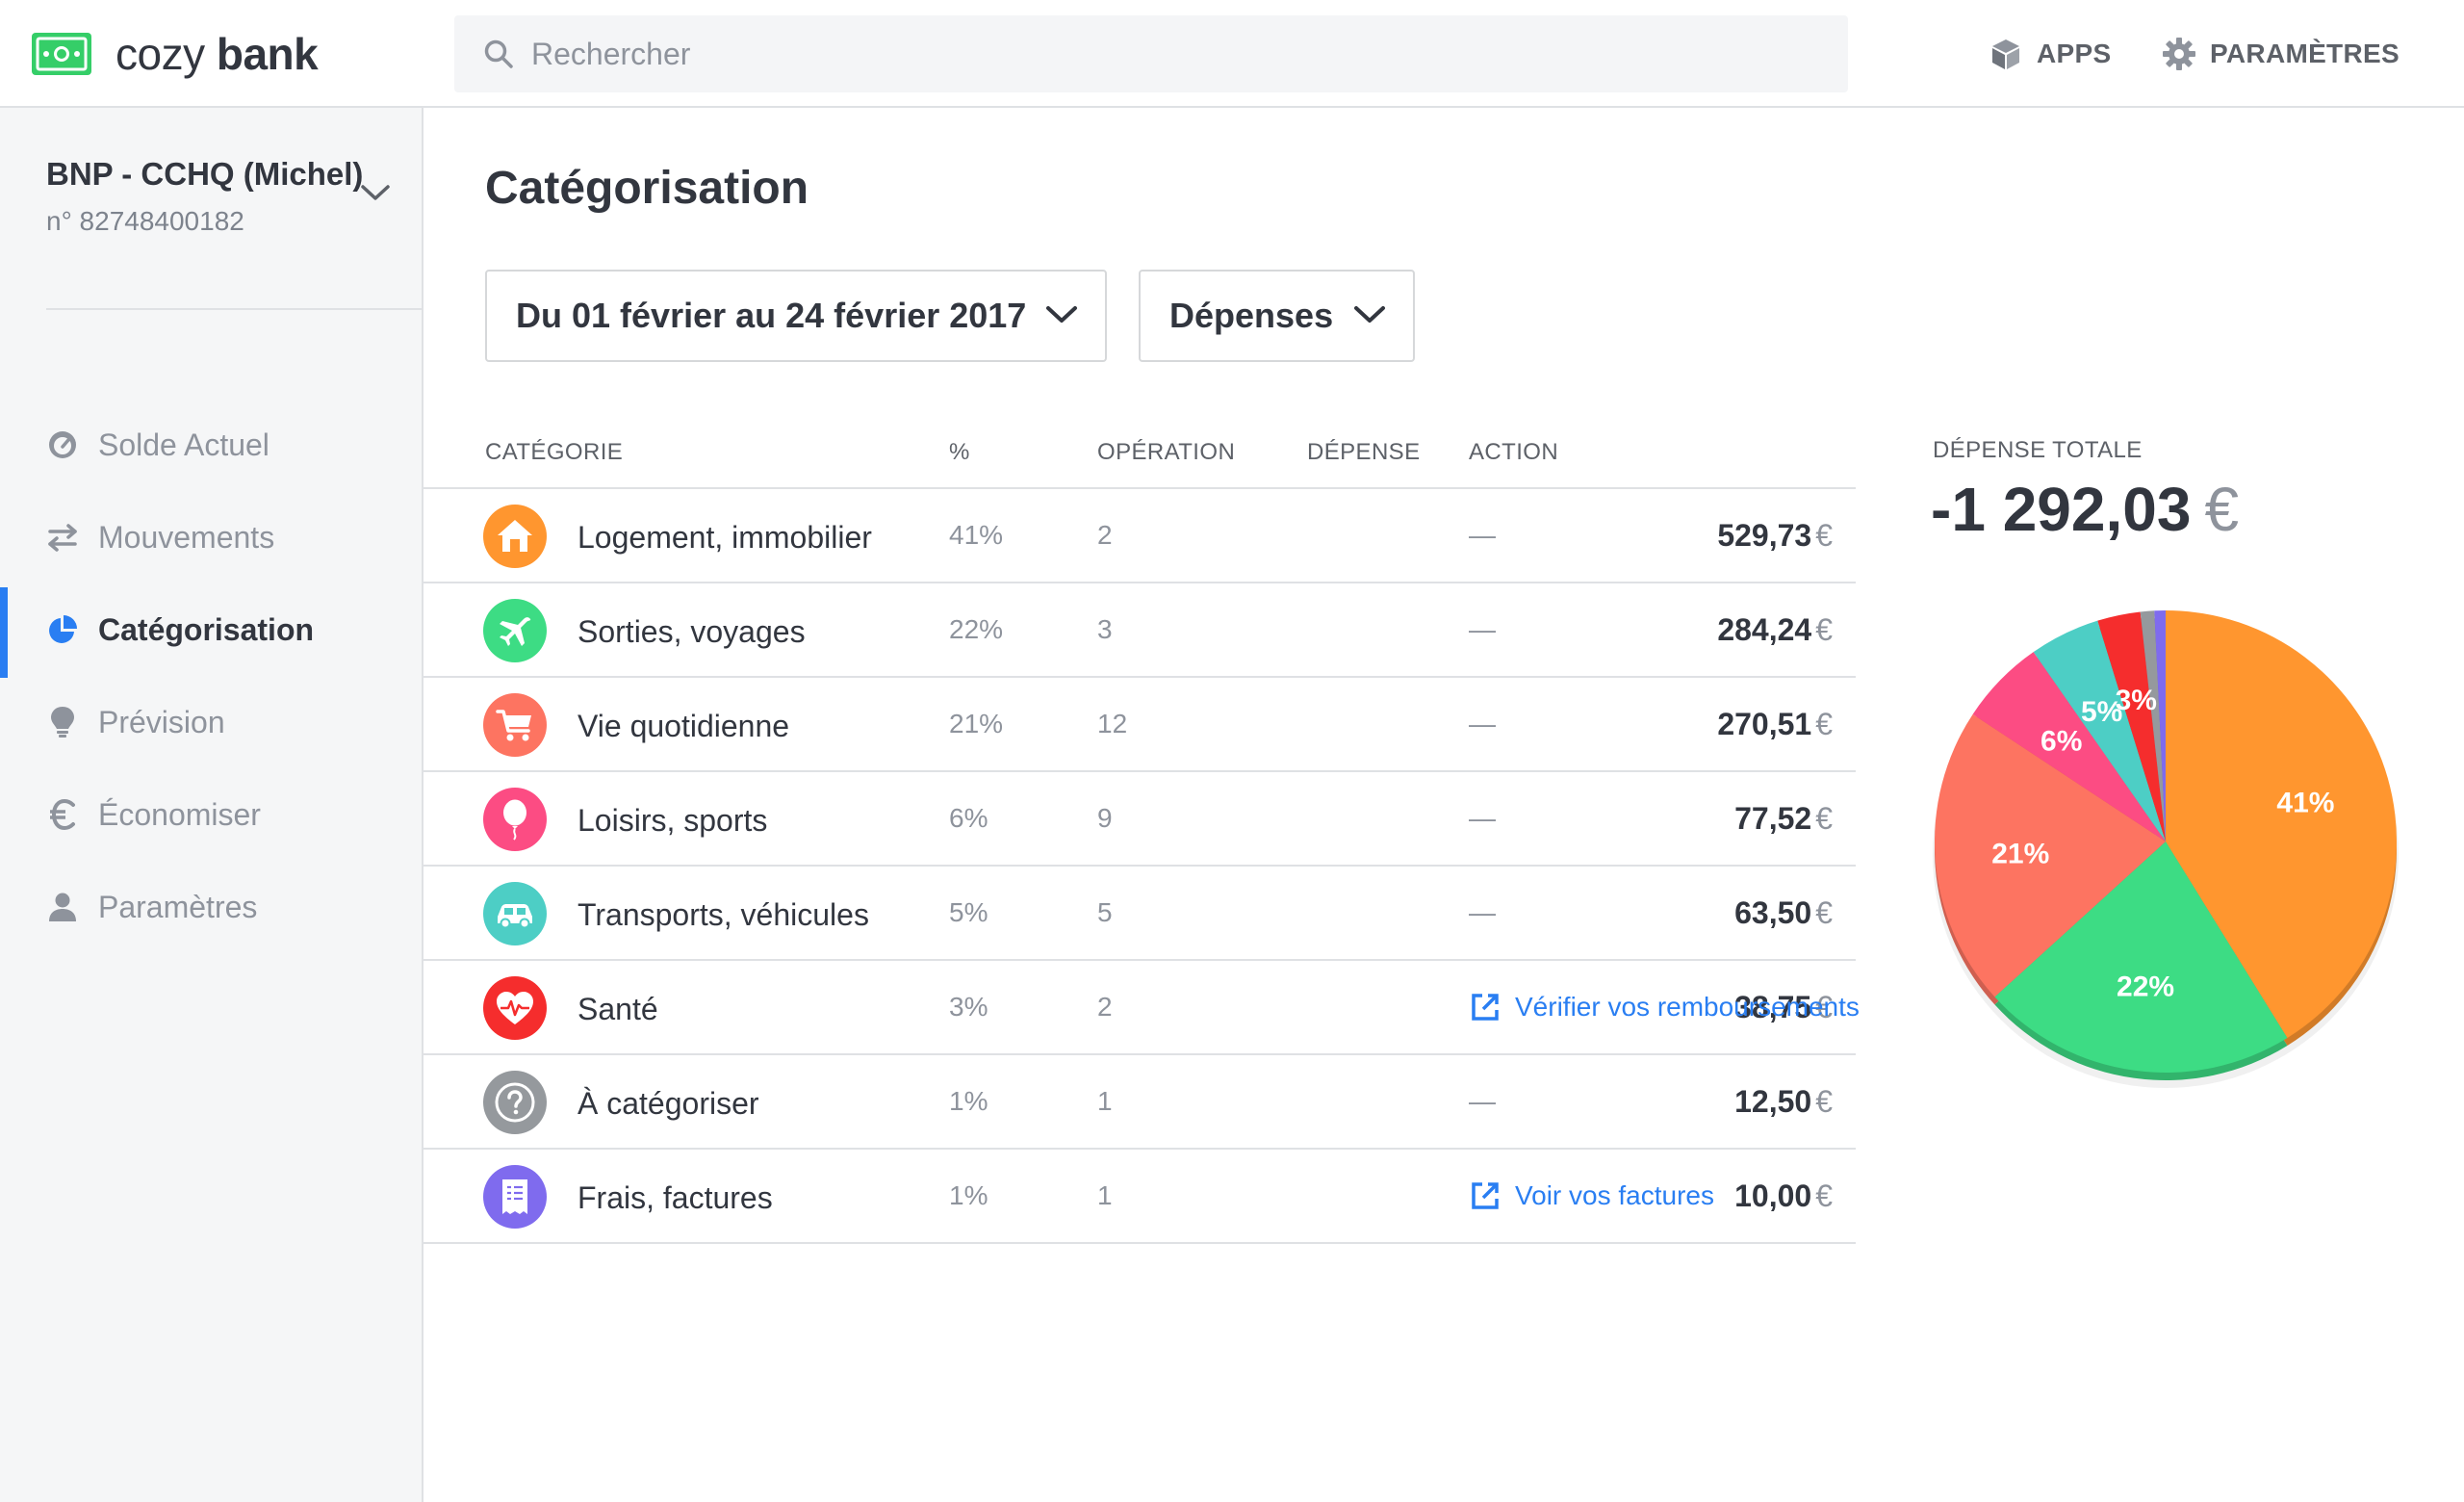 The width and height of the screenshot is (2464, 1502). What do you see at coordinates (2136, 700) in the screenshot?
I see `pie-slice-label: 3%` at bounding box center [2136, 700].